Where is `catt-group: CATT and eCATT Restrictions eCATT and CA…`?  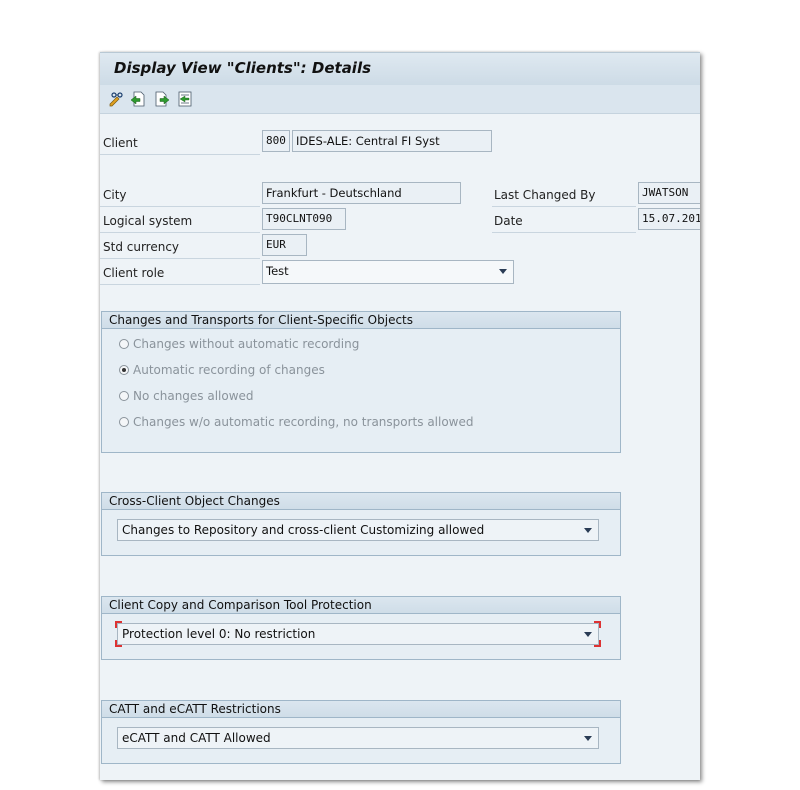 catt-group: CATT and eCATT Restrictions eCATT and CA… is located at coordinates (361, 732).